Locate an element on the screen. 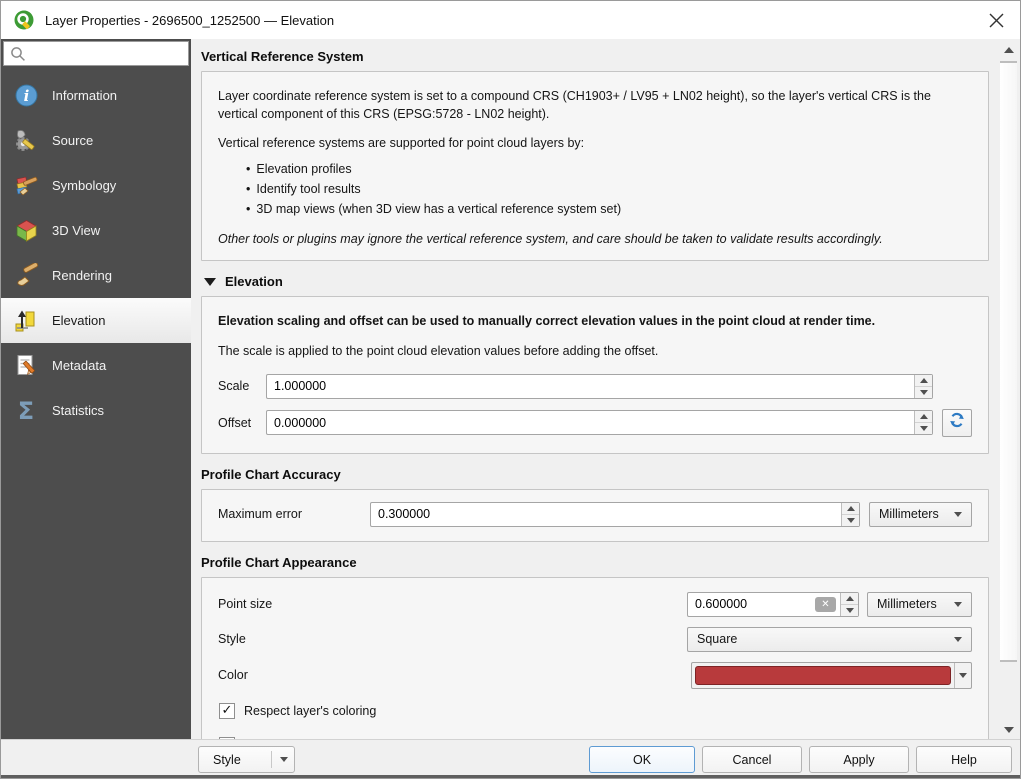 The width and height of the screenshot is (1021, 779). point-size-label: Point size is located at coordinates (245, 604).